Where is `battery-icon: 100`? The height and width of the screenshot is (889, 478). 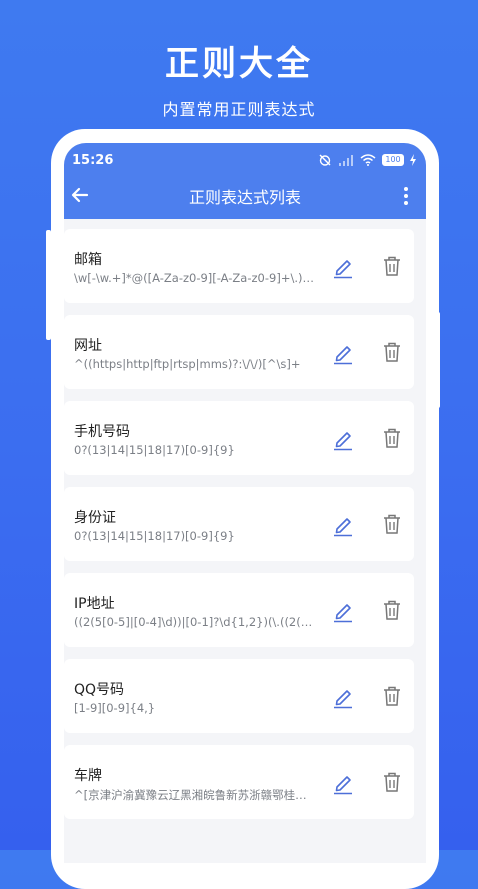
battery-icon: 100 is located at coordinates (393, 160).